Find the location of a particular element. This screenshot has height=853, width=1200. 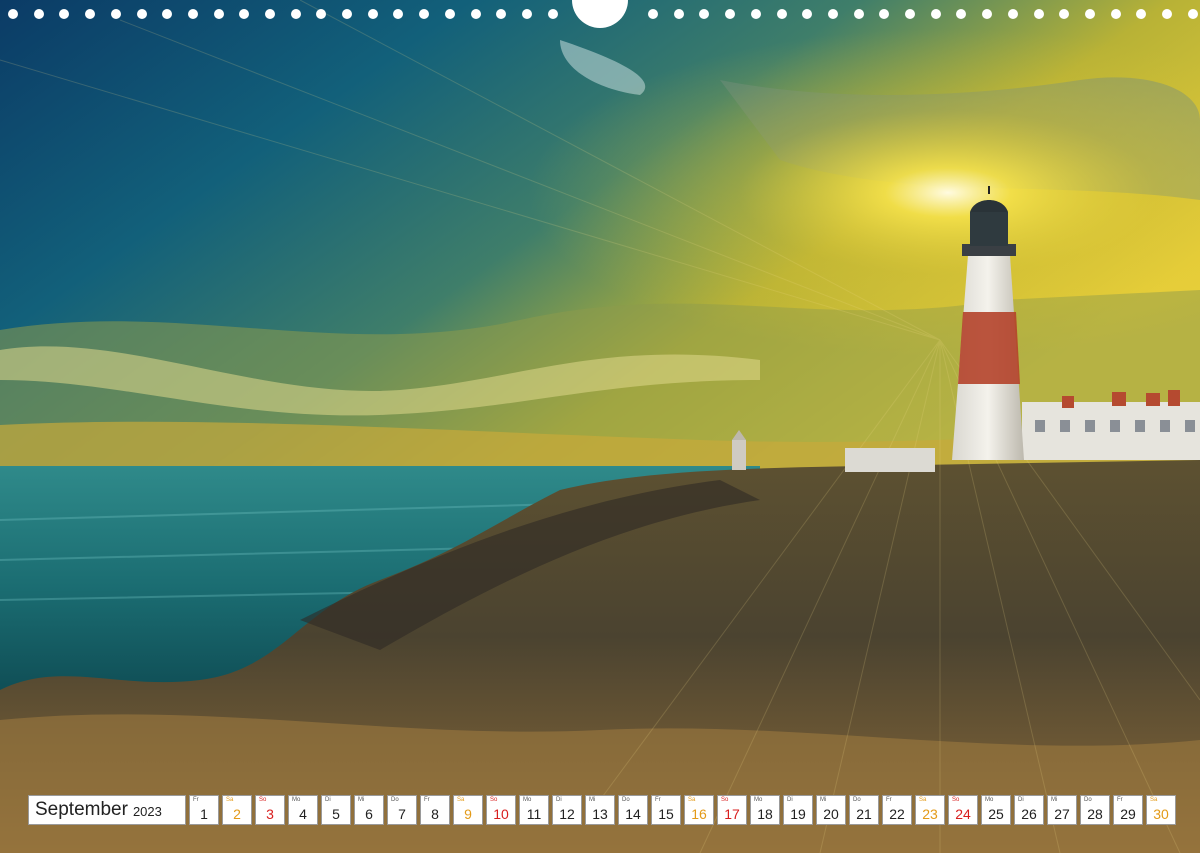

day-number: 2 is located at coordinates (237, 814).